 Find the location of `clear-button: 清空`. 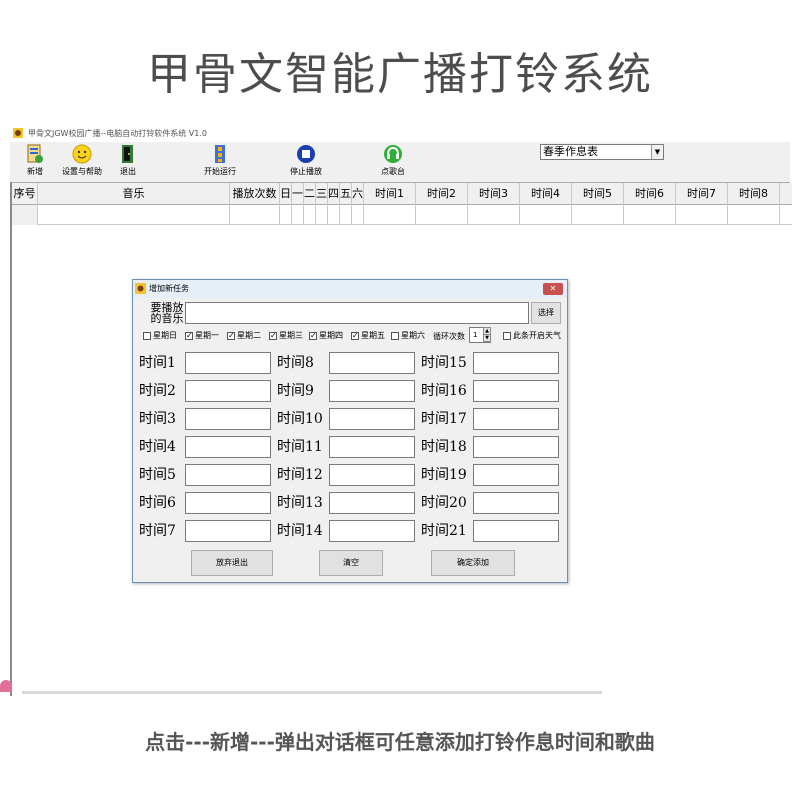

clear-button: 清空 is located at coordinates (351, 563).